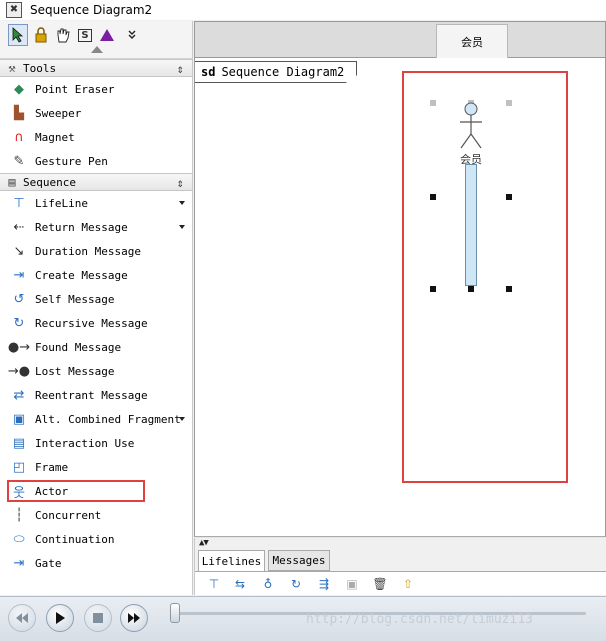  Describe the element at coordinates (88, 251) in the screenshot. I see `palette-item-label: Duration Message` at that location.